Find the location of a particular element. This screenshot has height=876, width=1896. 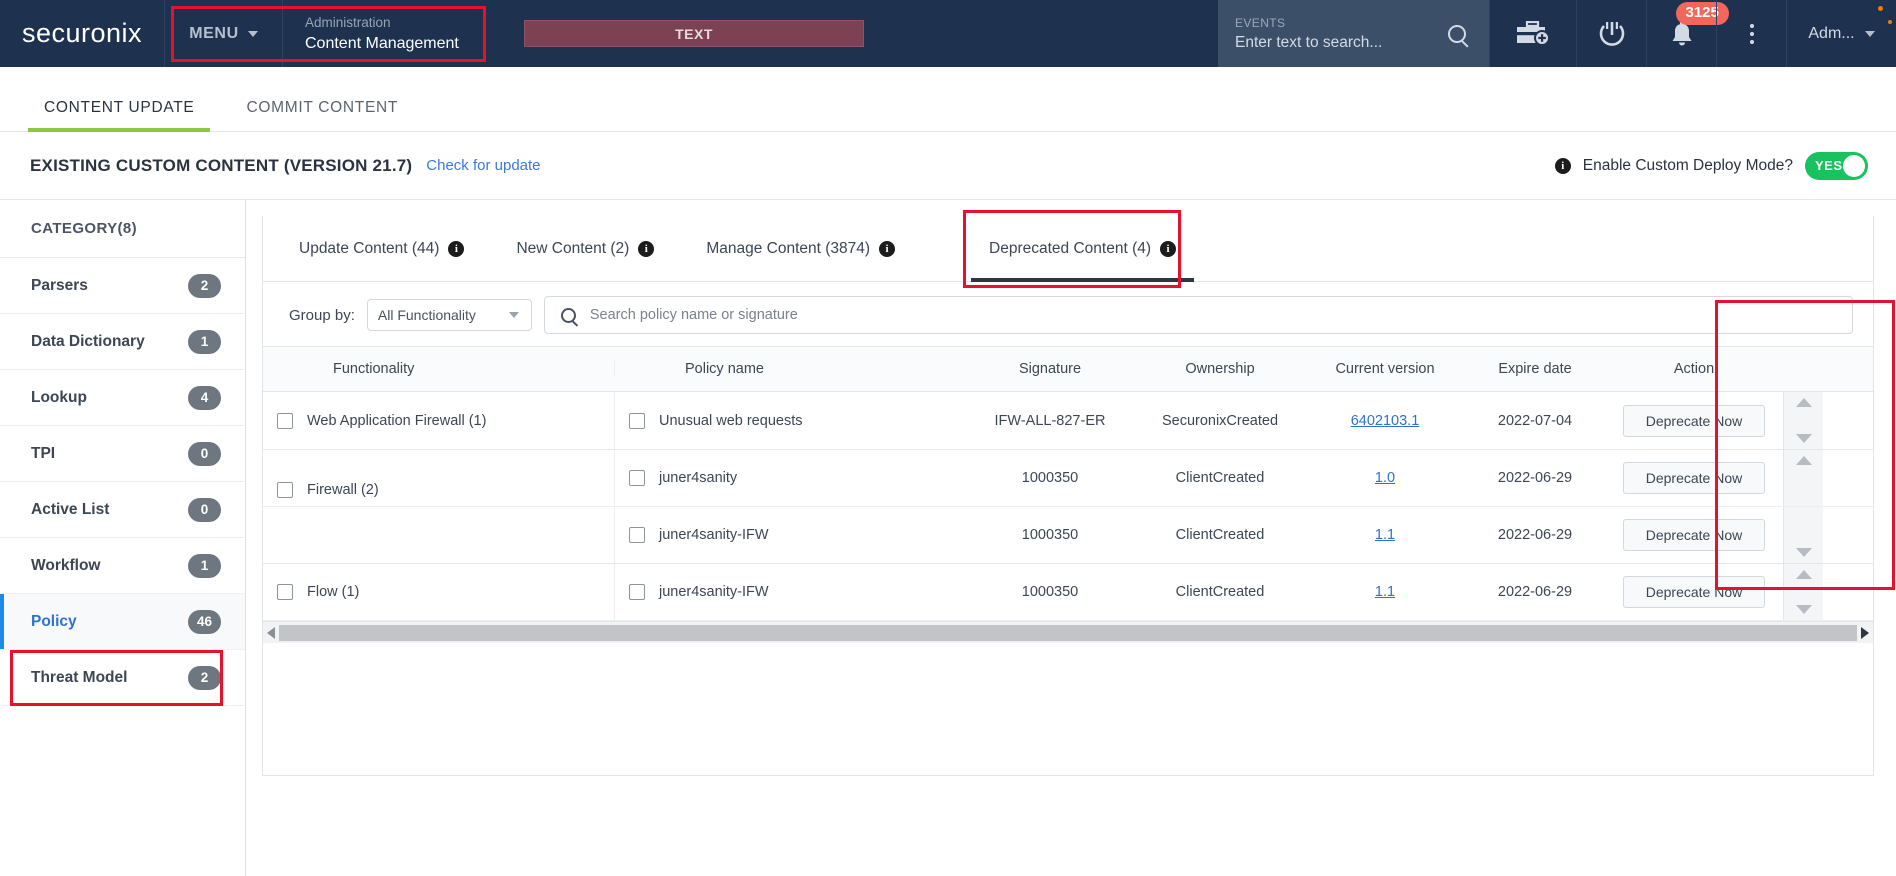

sidebar-item-label: Threat Model is located at coordinates (79, 677).